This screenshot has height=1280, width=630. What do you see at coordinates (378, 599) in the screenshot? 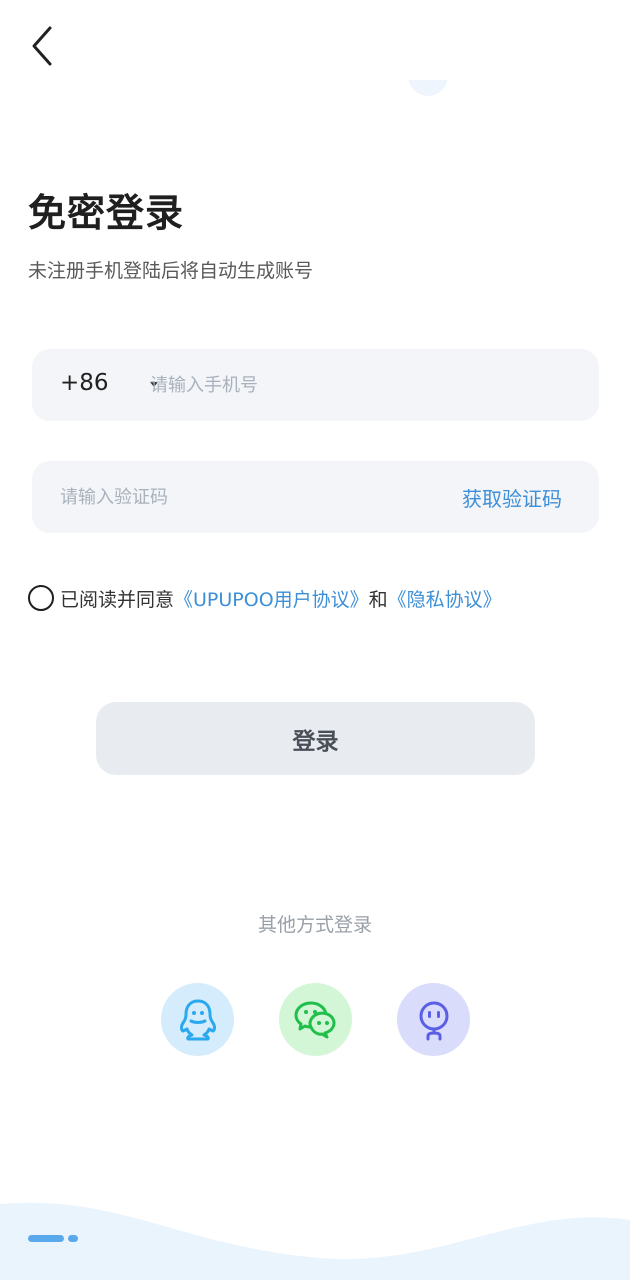
I see `agreement-conjunction: 和` at bounding box center [378, 599].